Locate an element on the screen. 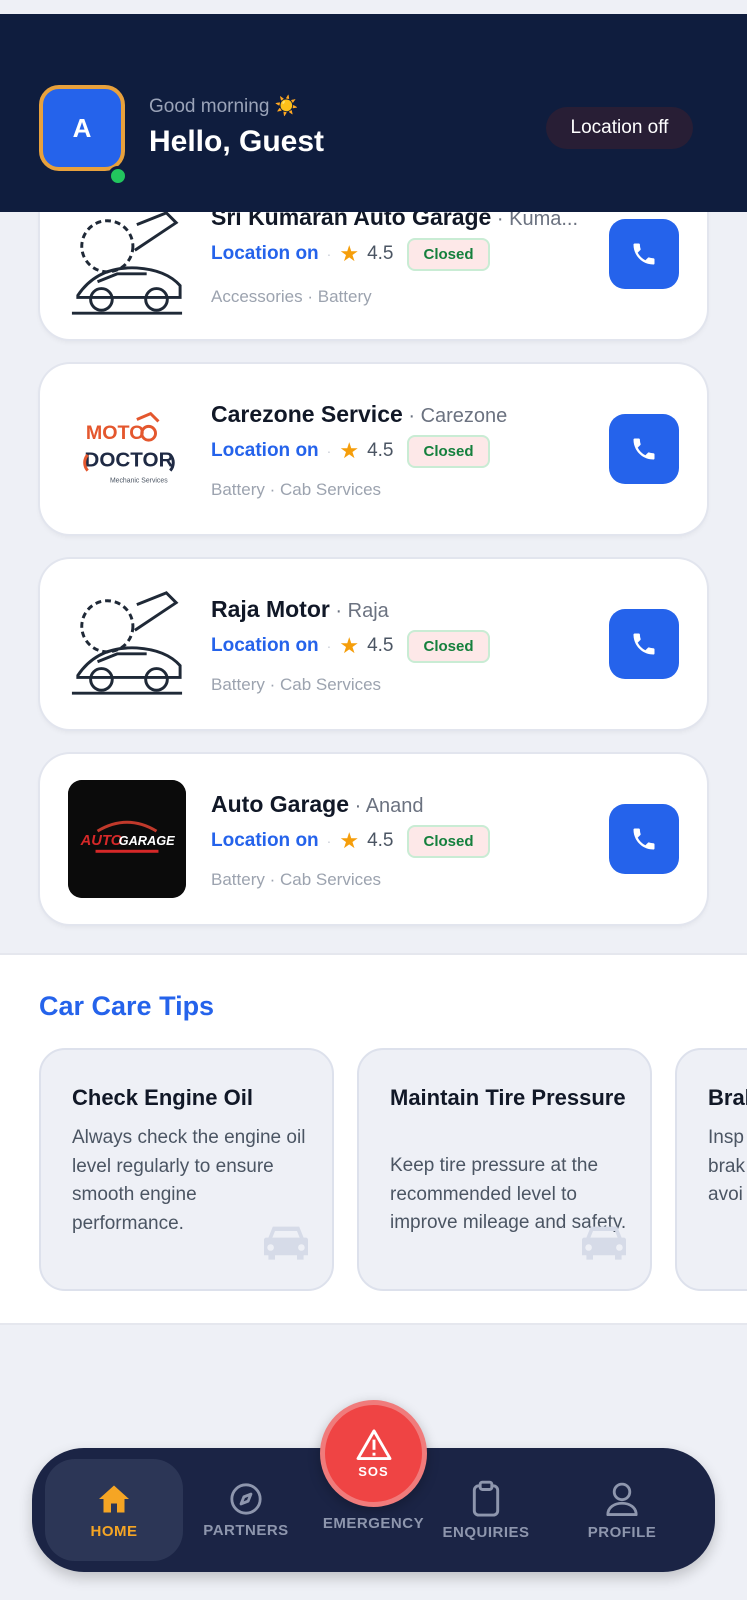  tip-body: Insp brak avoi is located at coordinates (726, 1166).